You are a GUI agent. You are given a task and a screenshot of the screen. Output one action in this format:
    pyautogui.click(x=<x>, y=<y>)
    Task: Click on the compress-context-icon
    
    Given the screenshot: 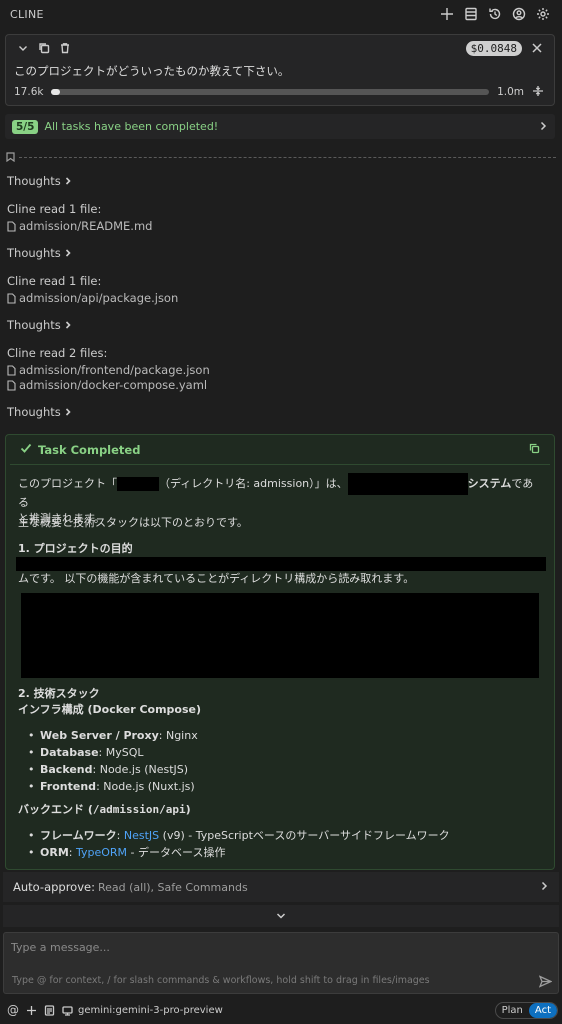 What is the action you would take?
    pyautogui.click(x=539, y=92)
    